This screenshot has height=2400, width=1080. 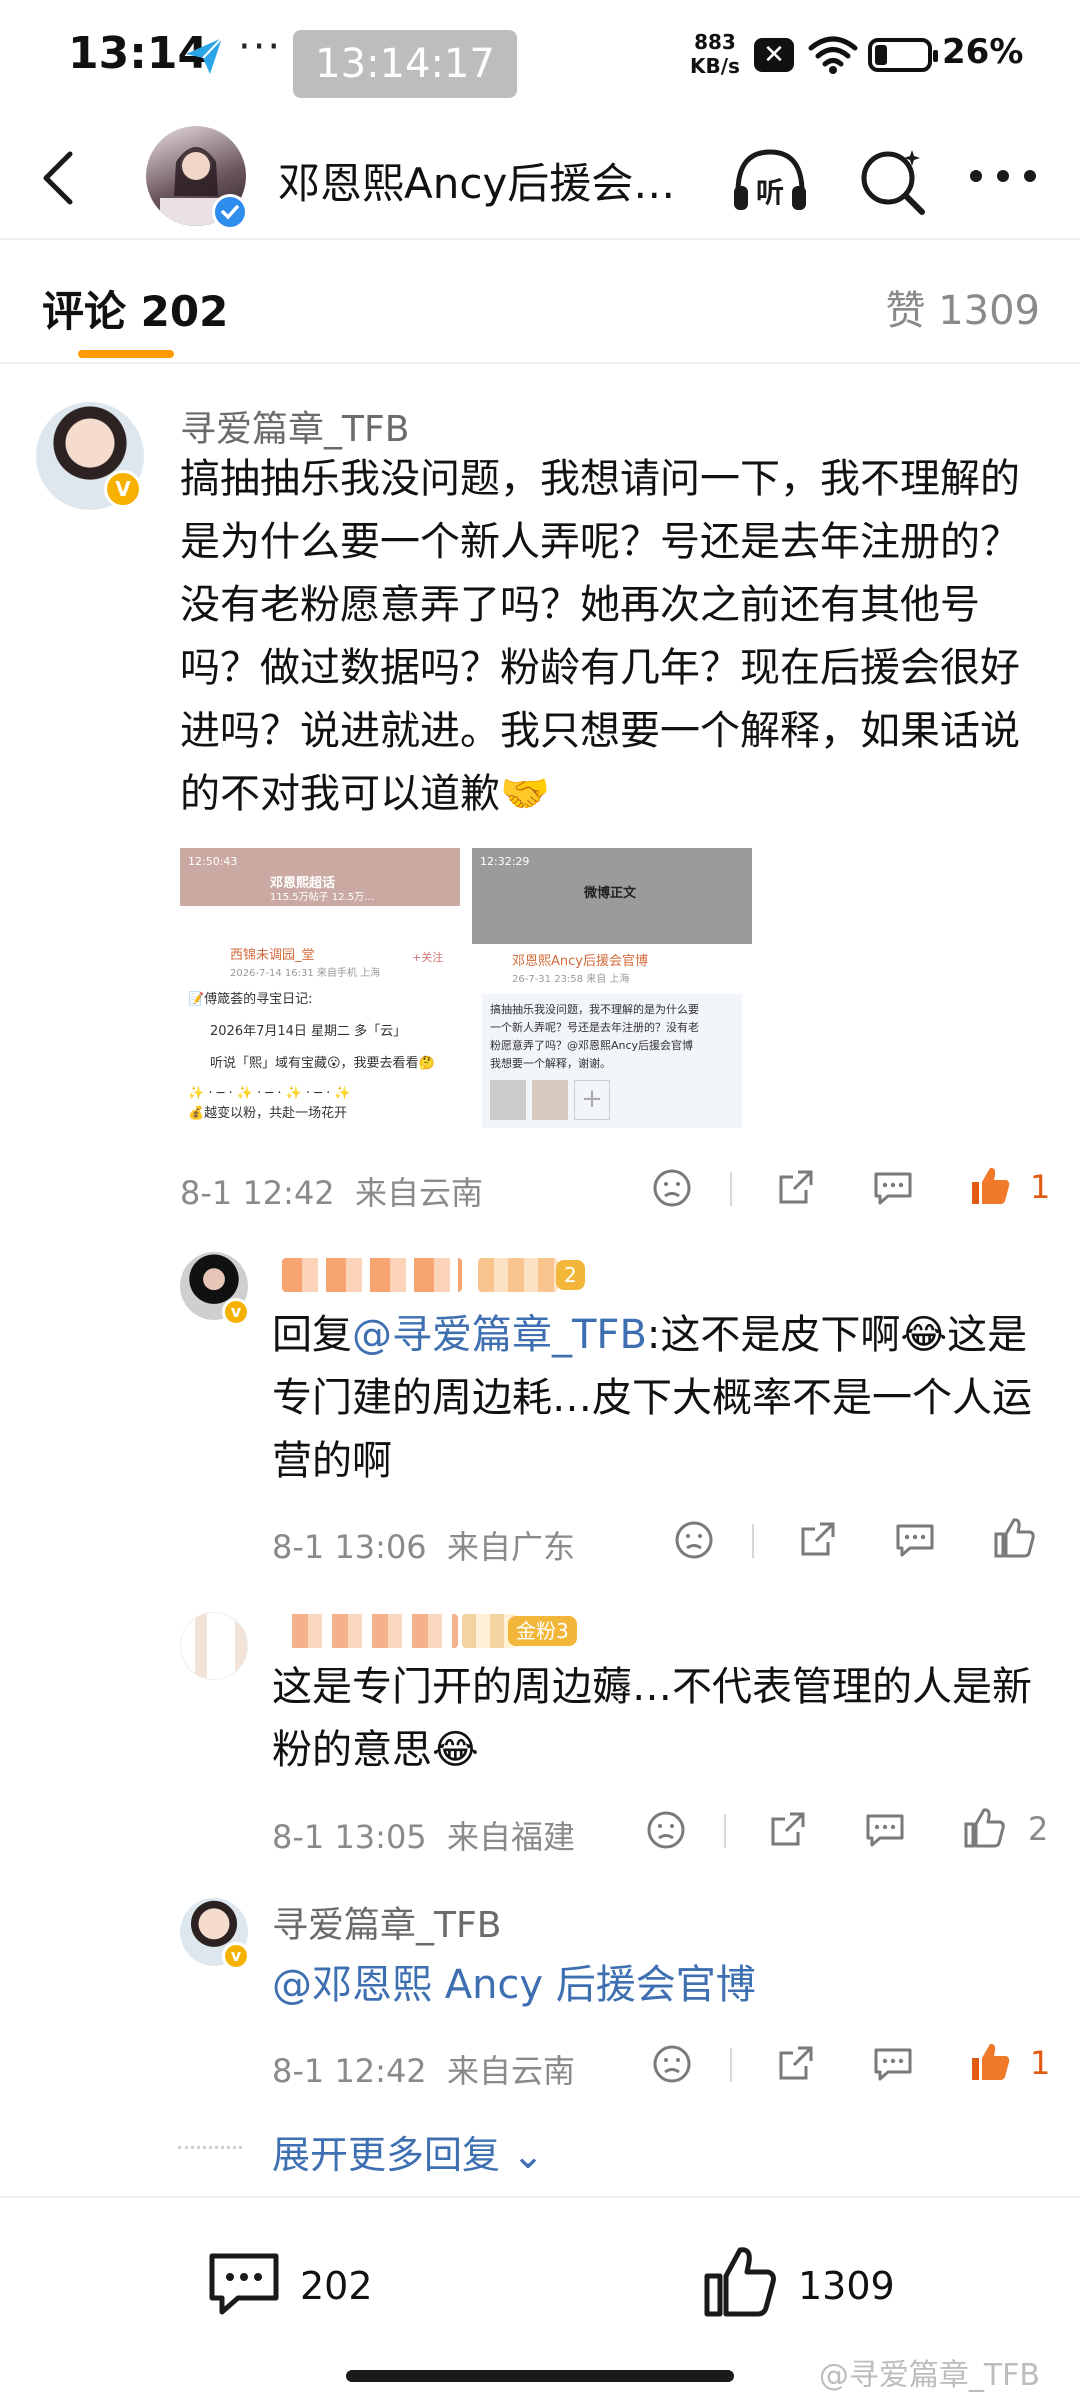 What do you see at coordinates (123, 489) in the screenshot?
I see `verified-badge-icon: V` at bounding box center [123, 489].